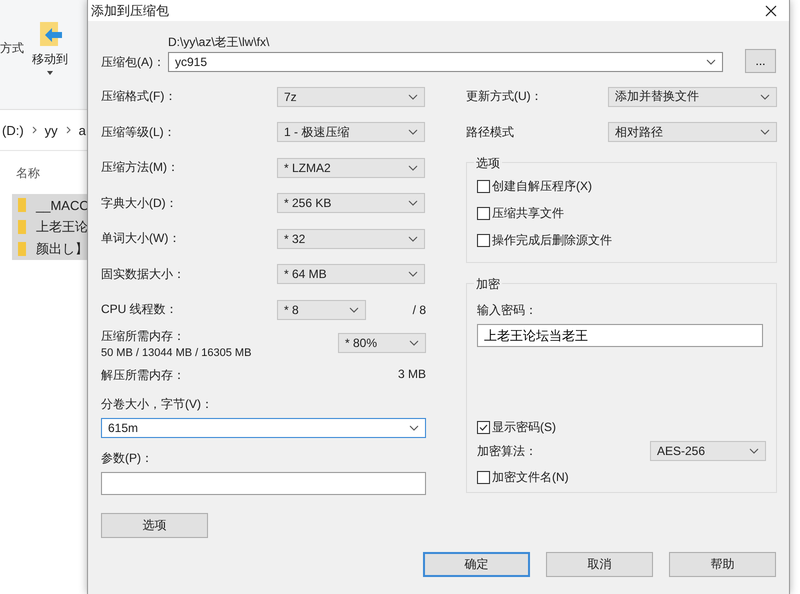 The width and height of the screenshot is (800, 594). Describe the element at coordinates (621, 240) in the screenshot. I see `checkbox-option: 操作完成后删除源文件` at that location.